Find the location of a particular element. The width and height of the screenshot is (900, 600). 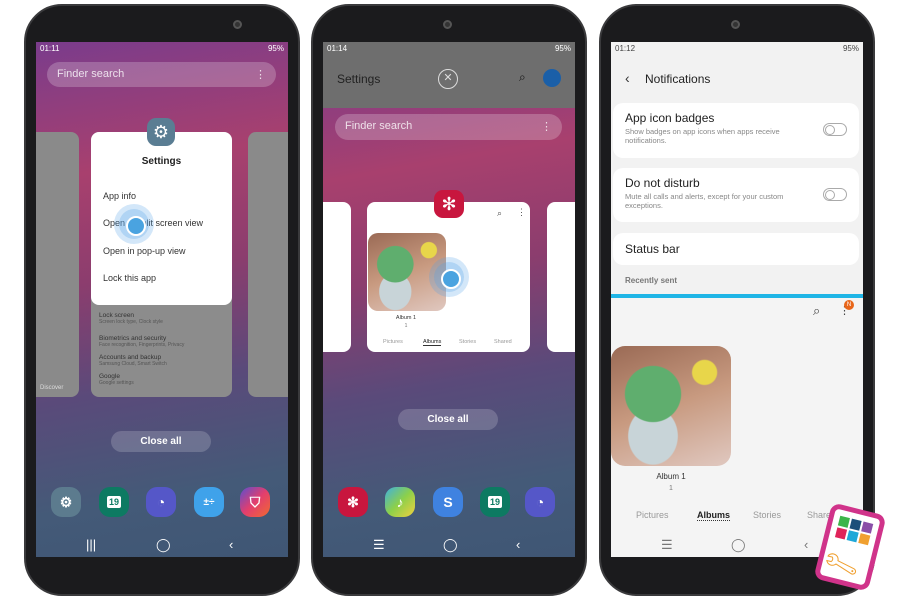

menu-split-screen: Open in split screen view is located at coordinates (153, 223).